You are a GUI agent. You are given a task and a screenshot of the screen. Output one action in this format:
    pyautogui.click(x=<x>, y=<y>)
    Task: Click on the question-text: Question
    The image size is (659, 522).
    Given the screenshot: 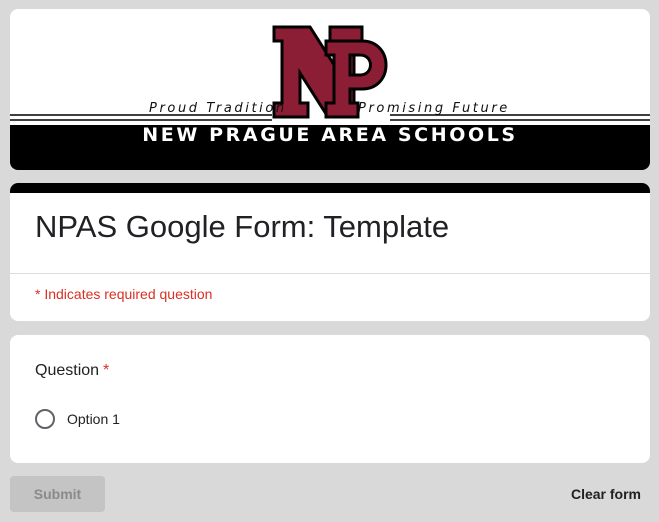 What is the action you would take?
    pyautogui.click(x=67, y=370)
    